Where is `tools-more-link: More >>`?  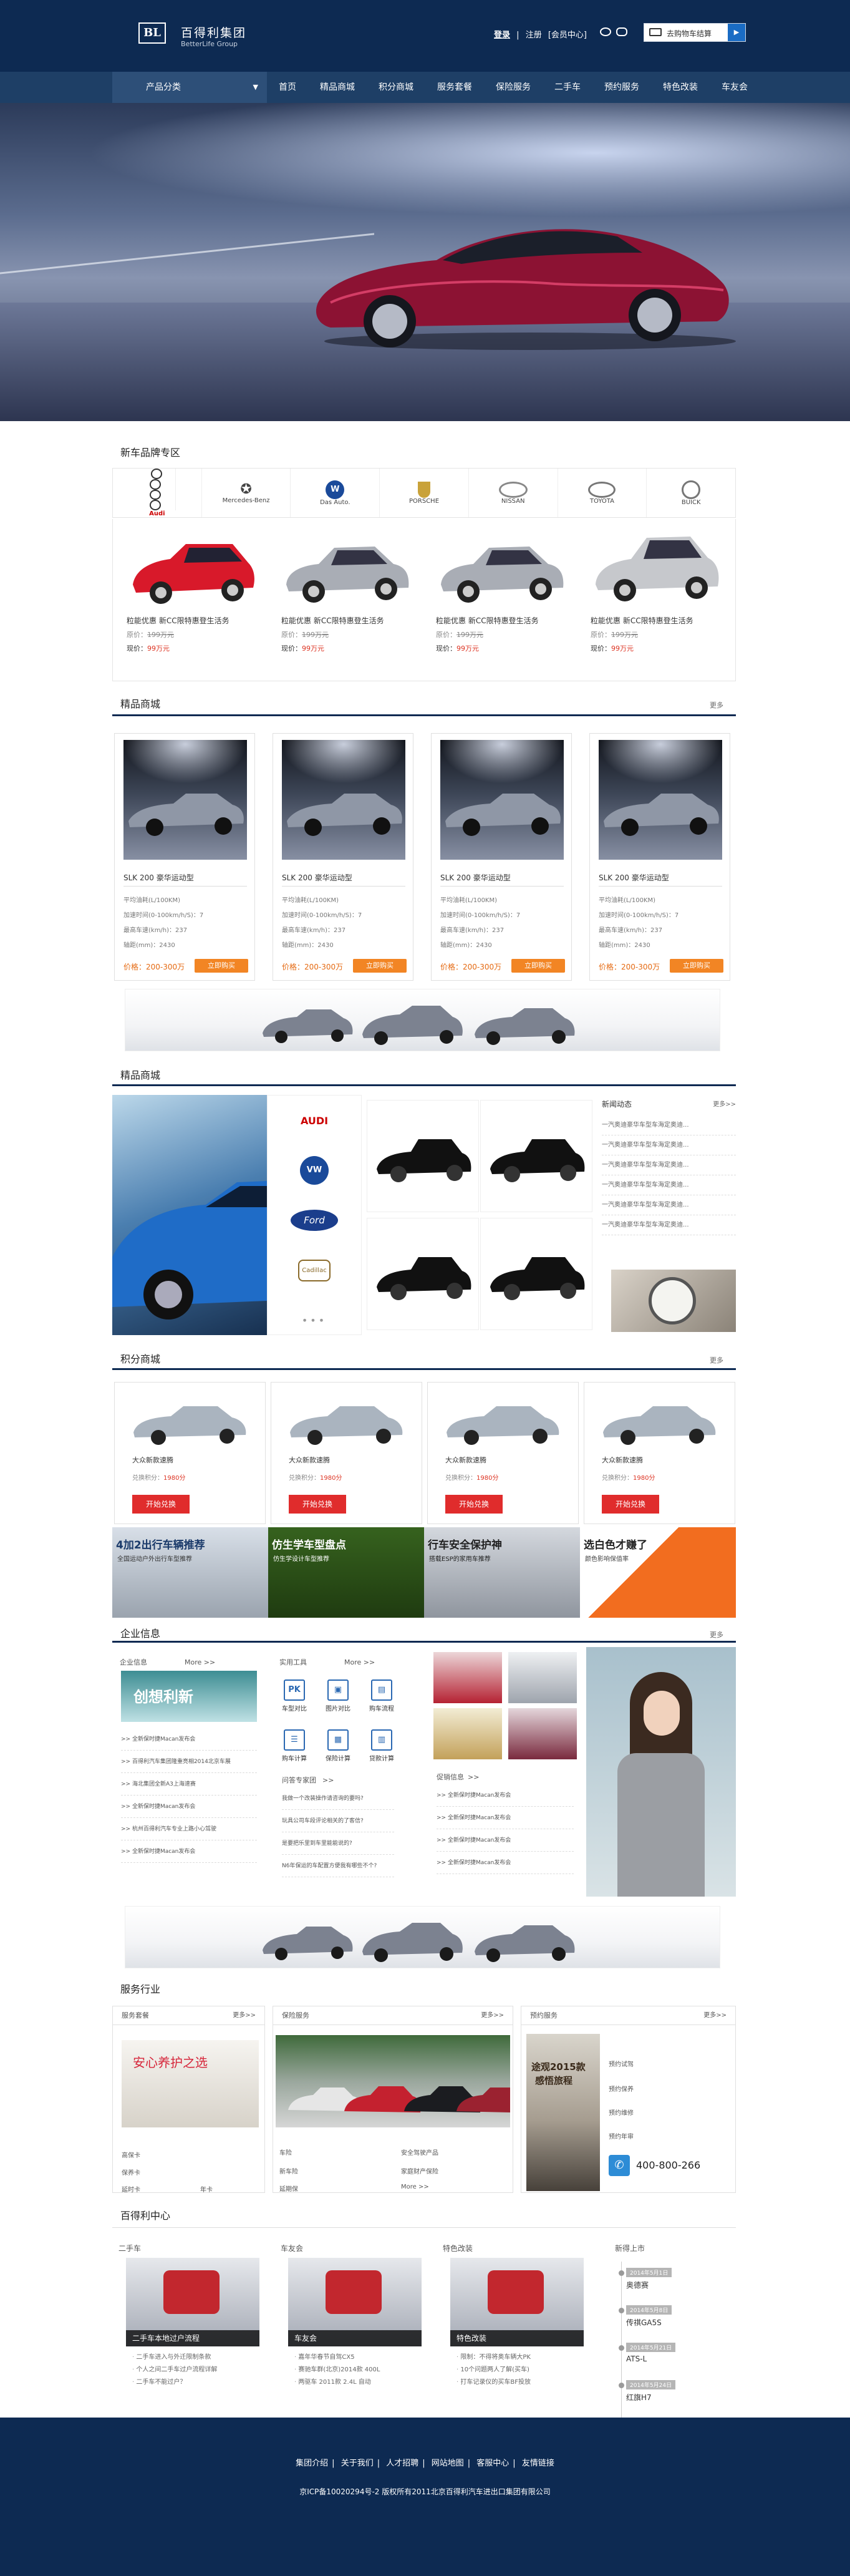 tools-more-link: More >> is located at coordinates (359, 1662).